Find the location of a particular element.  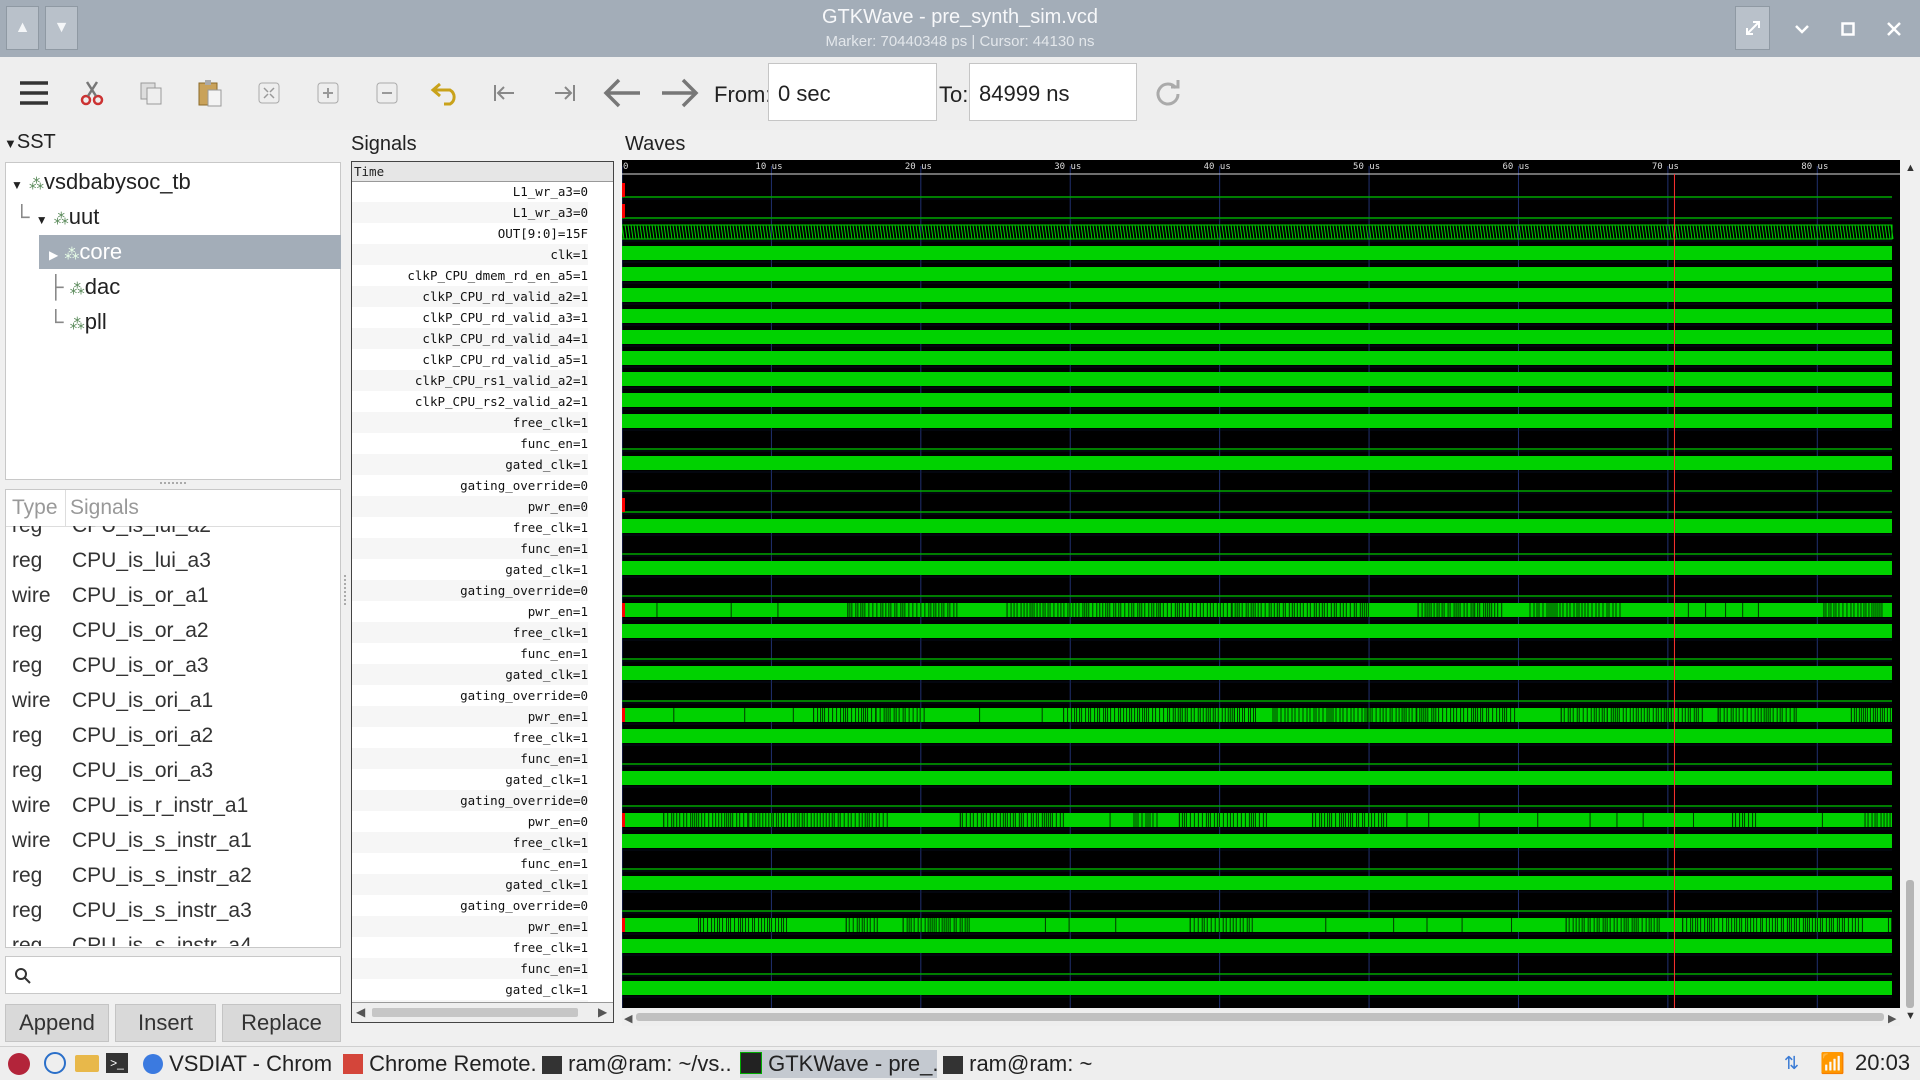

list-item: wire CPU_is_s_instr_a1 is located at coordinates (132, 840).